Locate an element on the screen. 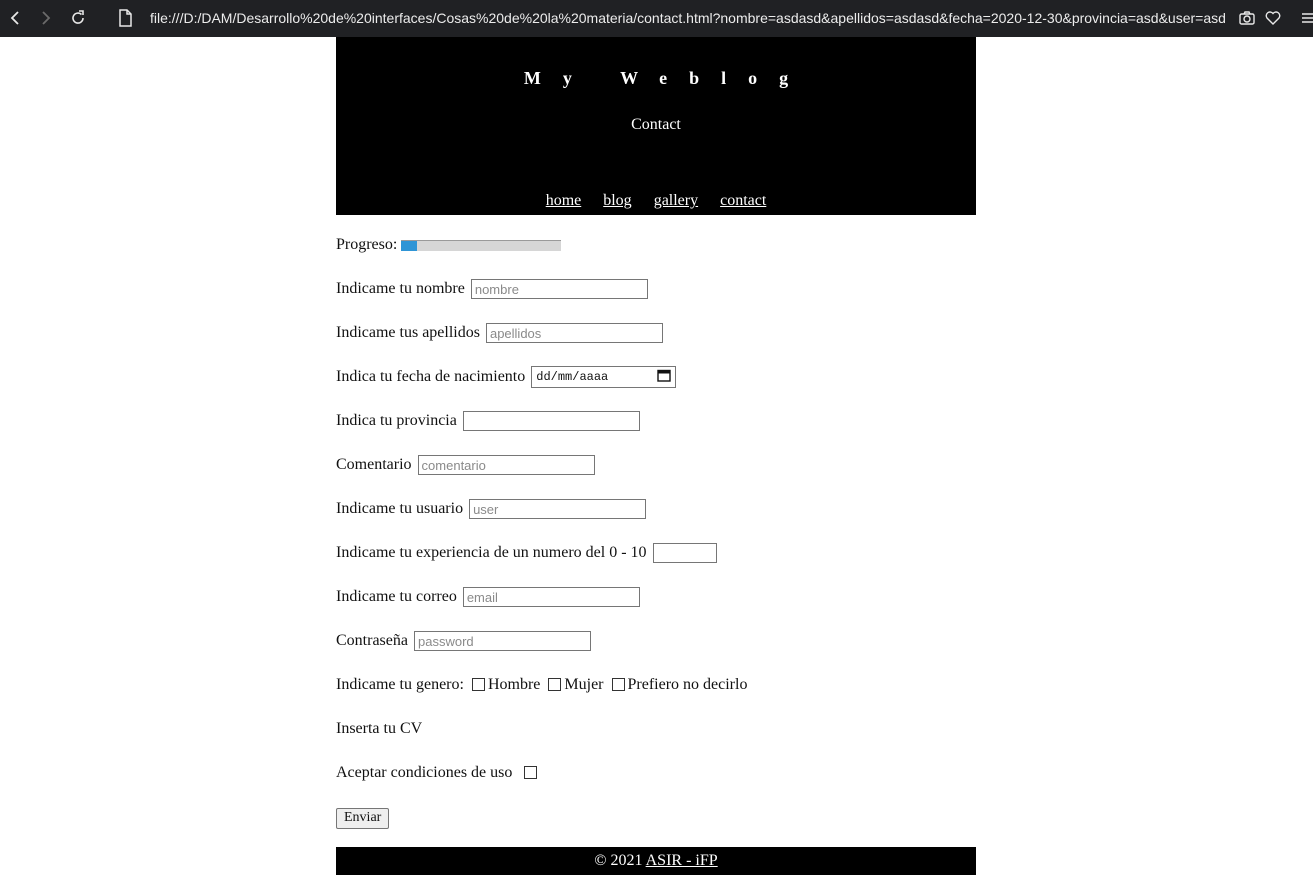  date-placeholder: dd/mm/aaaa is located at coordinates (572, 377).